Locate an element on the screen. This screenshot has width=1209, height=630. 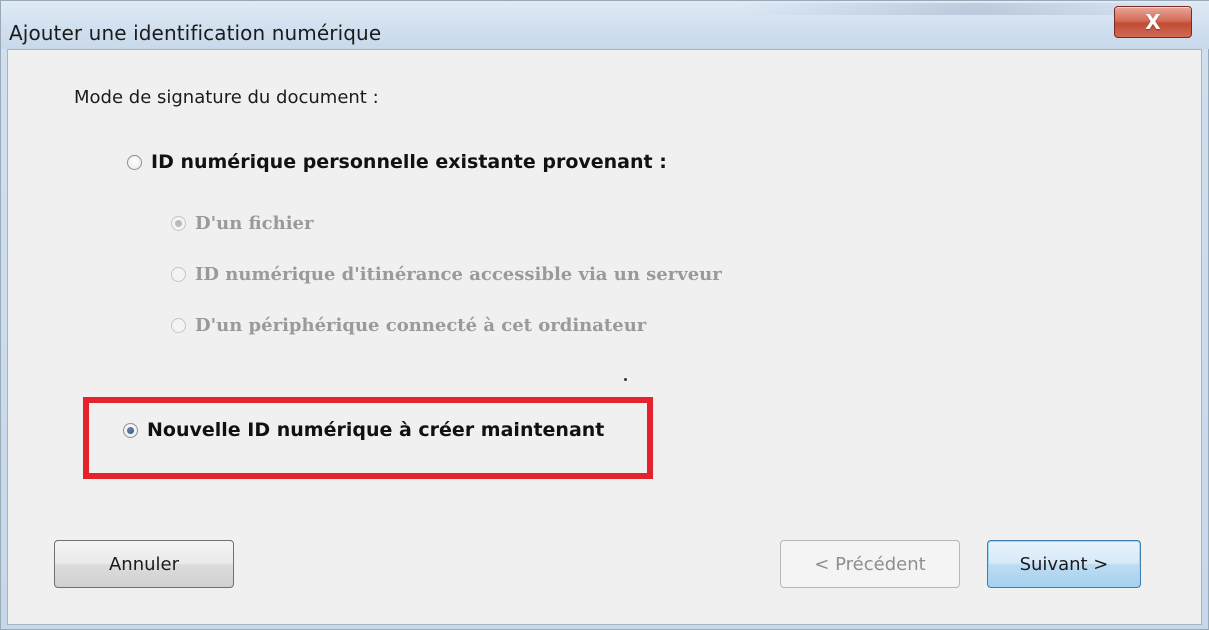
radio-new-id is located at coordinates (130, 430).